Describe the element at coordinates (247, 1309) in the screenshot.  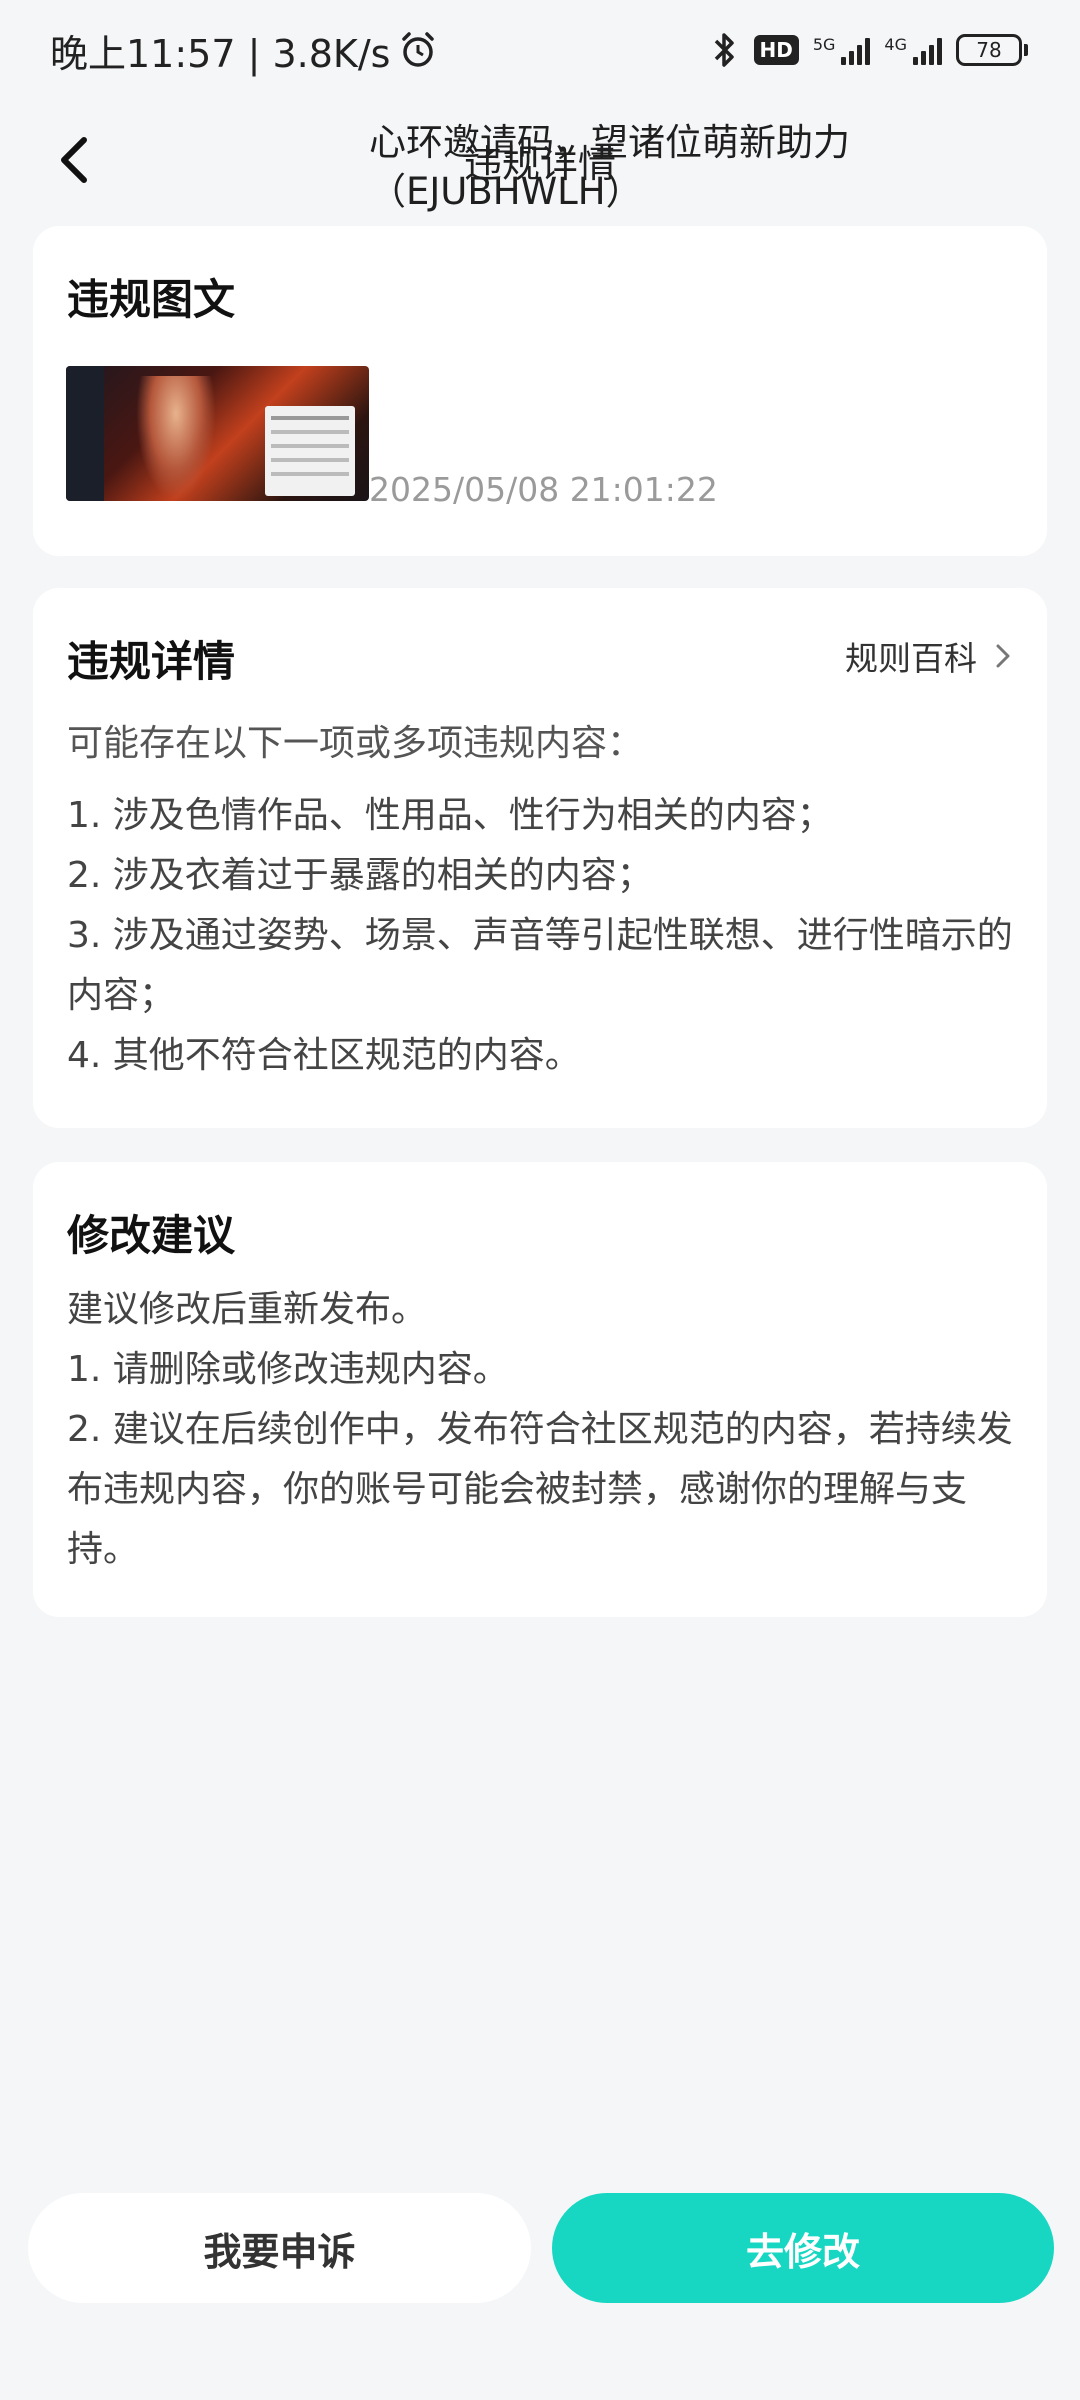
I see `advice-line: 建议修改后重新发布。` at that location.